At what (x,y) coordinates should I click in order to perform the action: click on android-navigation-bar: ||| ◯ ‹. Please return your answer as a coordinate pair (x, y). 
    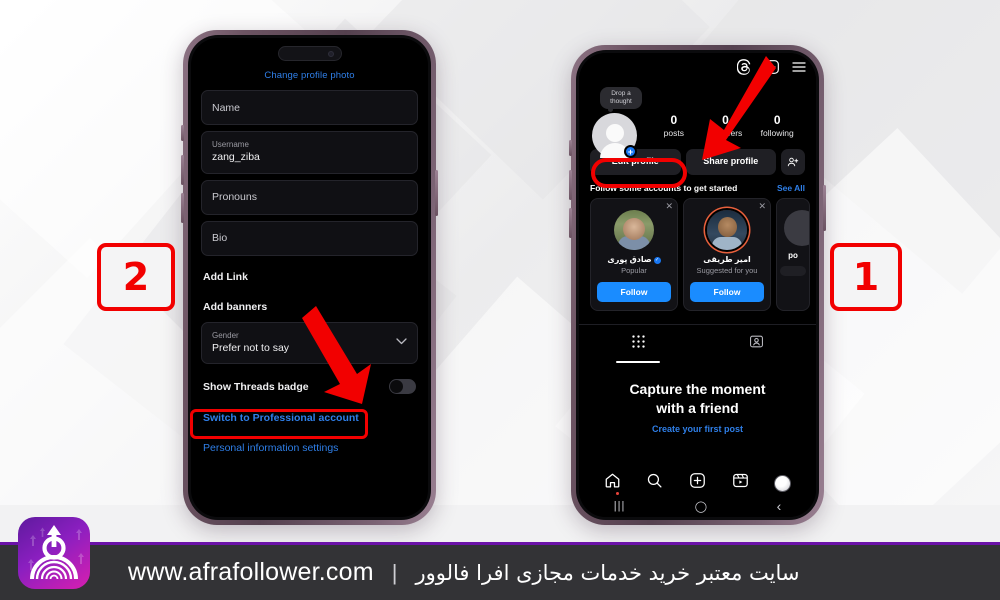
    Looking at the image, I should click on (697, 506).